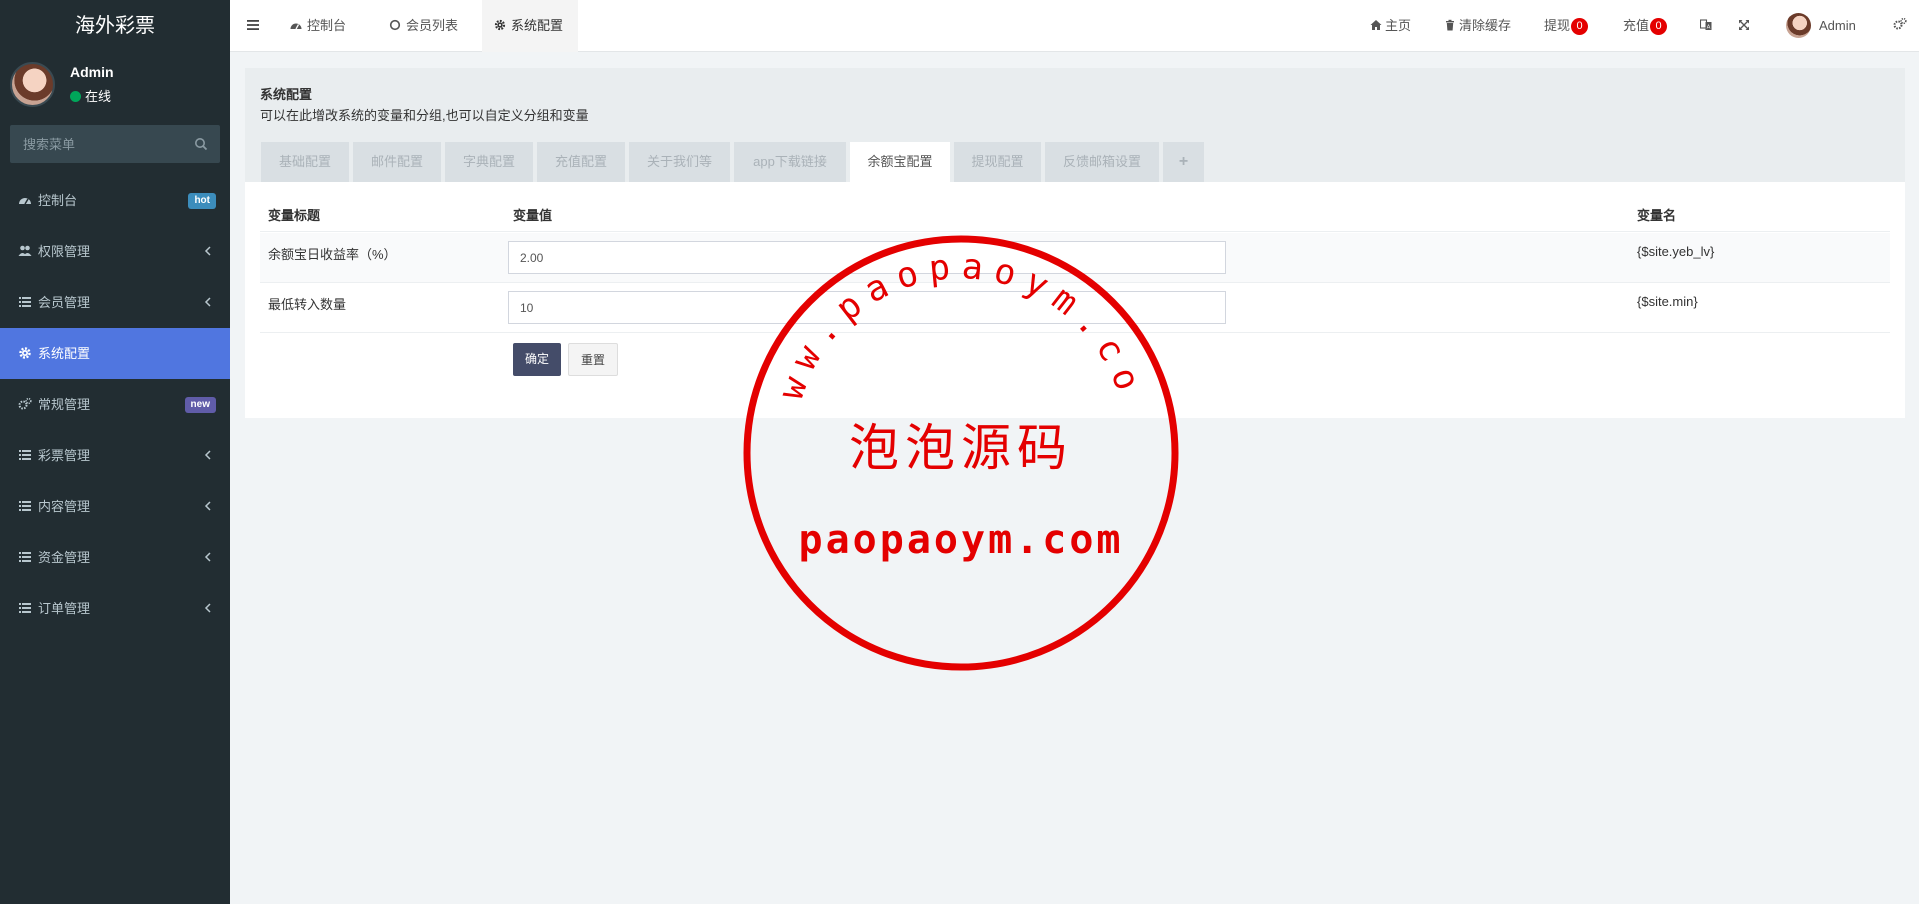 This screenshot has width=1919, height=904. I want to click on row-title: 余额宝日收益率（%）, so click(332, 254).